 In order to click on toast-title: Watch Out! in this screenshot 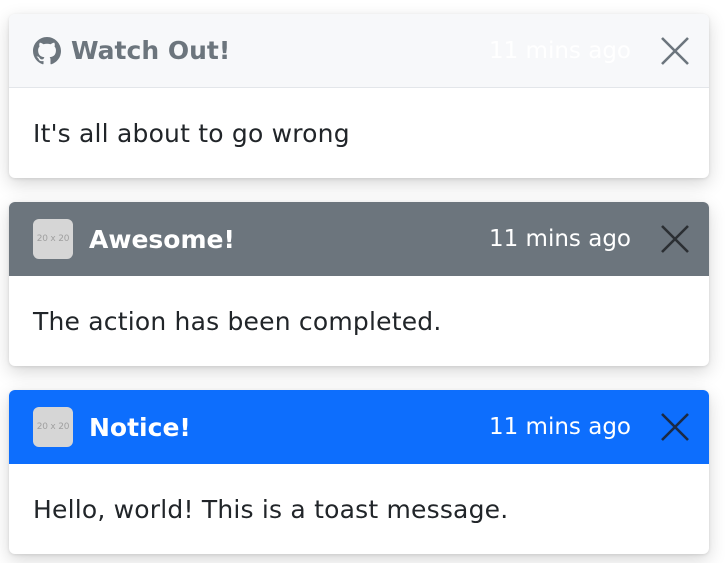, I will do `click(151, 50)`.